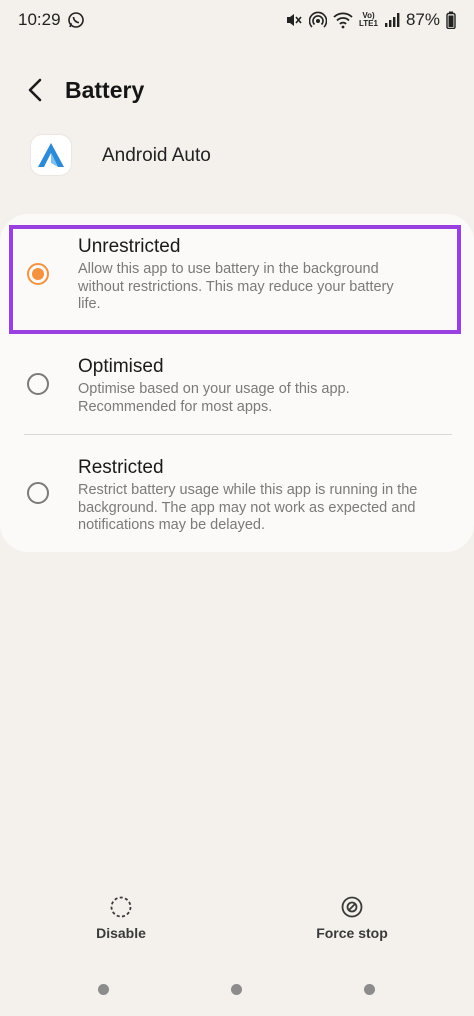 The width and height of the screenshot is (474, 1016). What do you see at coordinates (237, 20) in the screenshot?
I see `status-bar: 10:29 Vo) LTE1 87%` at bounding box center [237, 20].